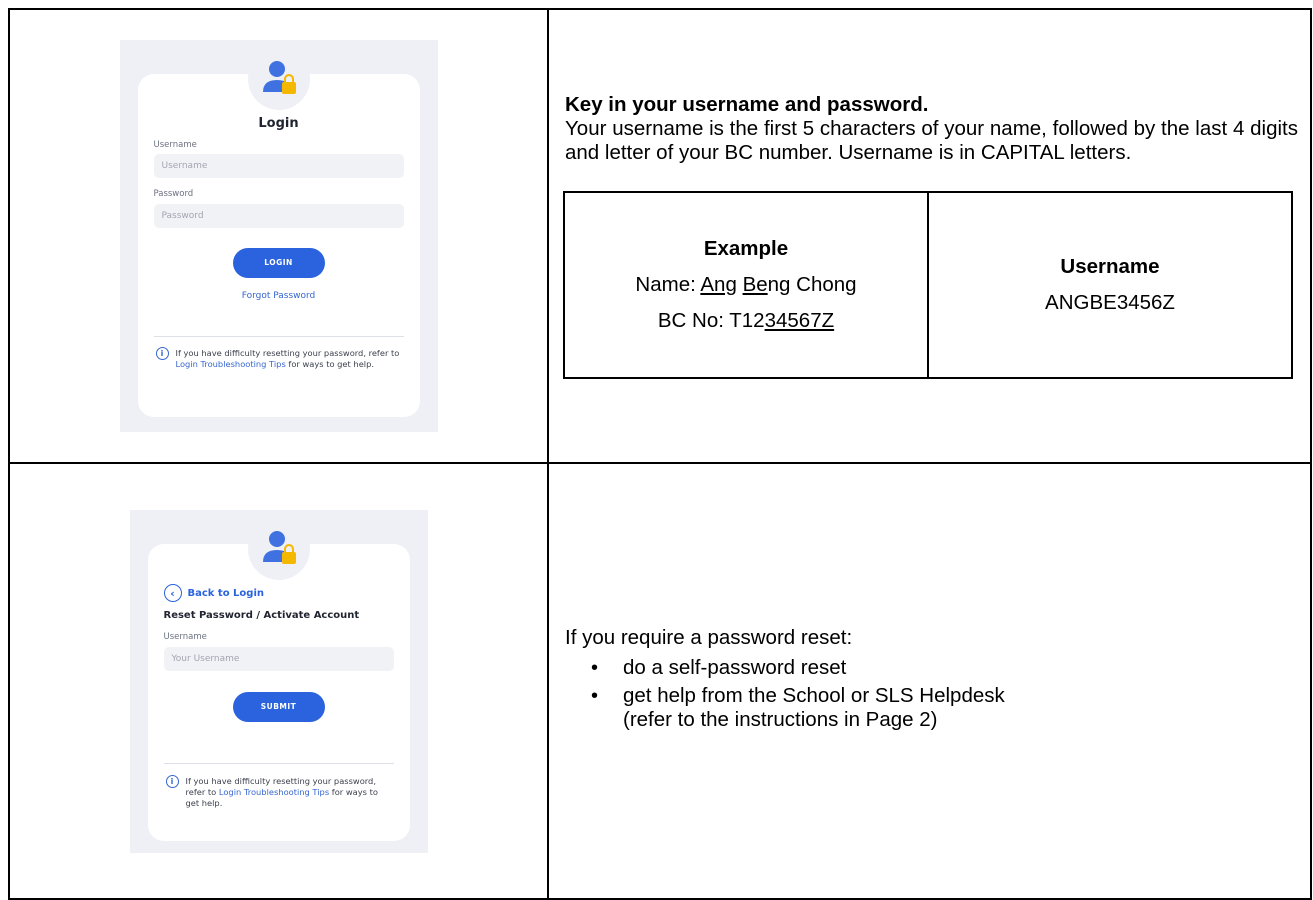 The height and width of the screenshot is (900, 1313). I want to click on username-cell: Username ANGBE3456Z, so click(1110, 285).